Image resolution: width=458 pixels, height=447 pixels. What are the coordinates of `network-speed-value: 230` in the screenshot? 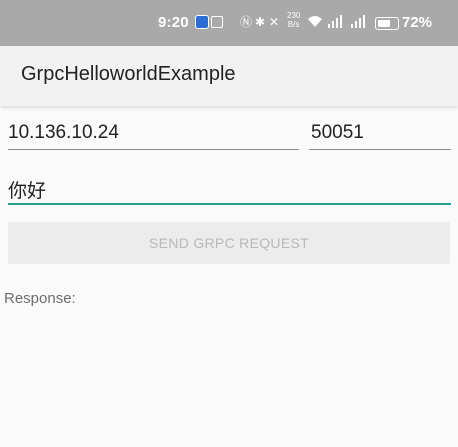 It's located at (294, 15).